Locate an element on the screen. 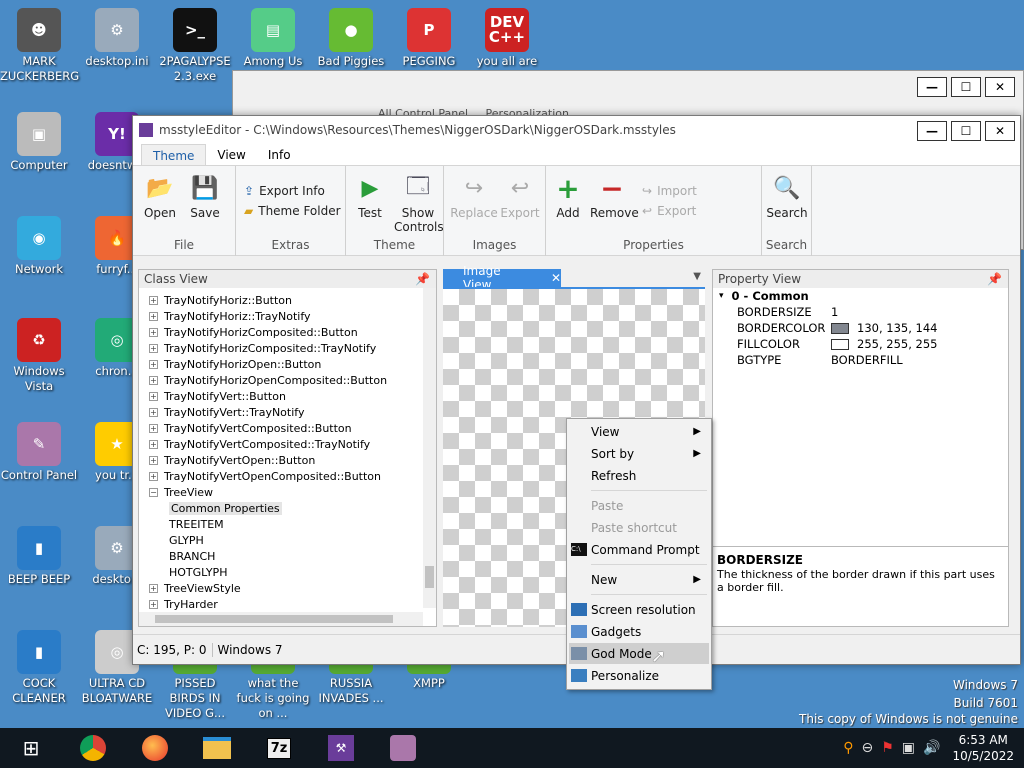 This screenshot has height=768, width=1024. open-button: 📂 Open is located at coordinates (160, 197).